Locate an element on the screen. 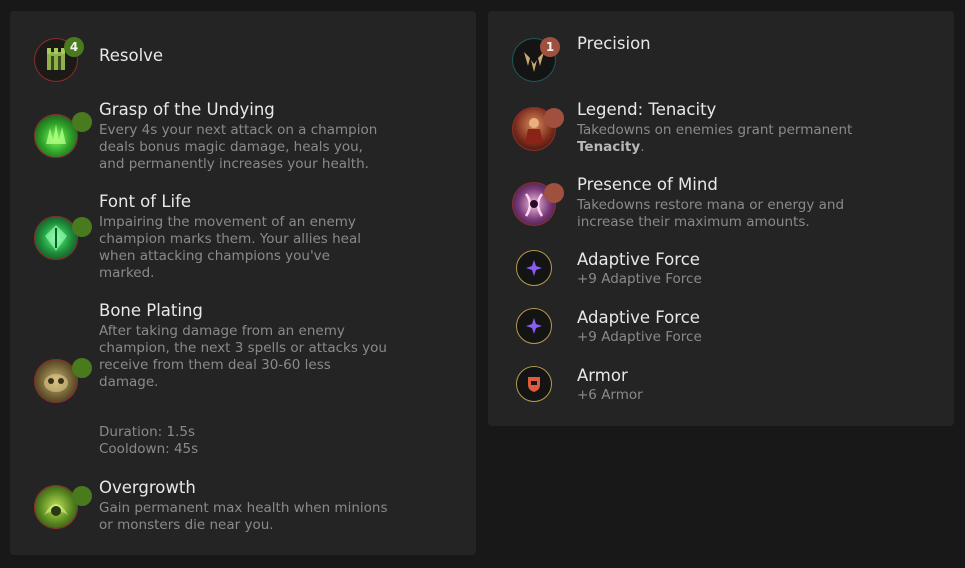 This screenshot has width=965, height=568. shard-name: Armor is located at coordinates (602, 375).